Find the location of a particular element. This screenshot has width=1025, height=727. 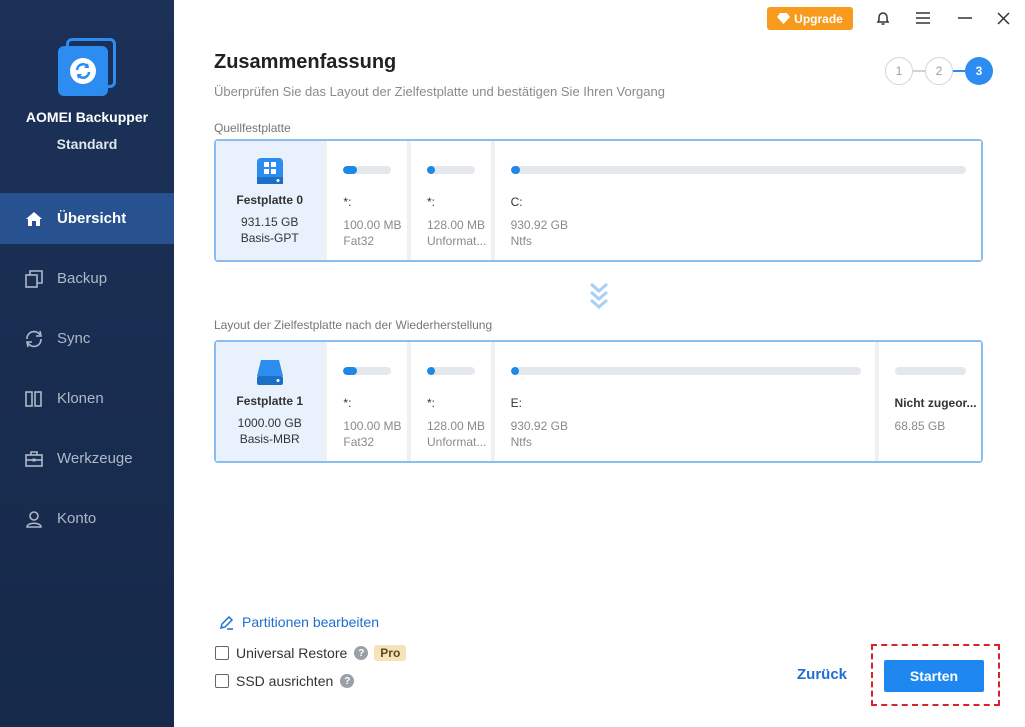

sidebar-item-backup: Backup is located at coordinates (87, 278).